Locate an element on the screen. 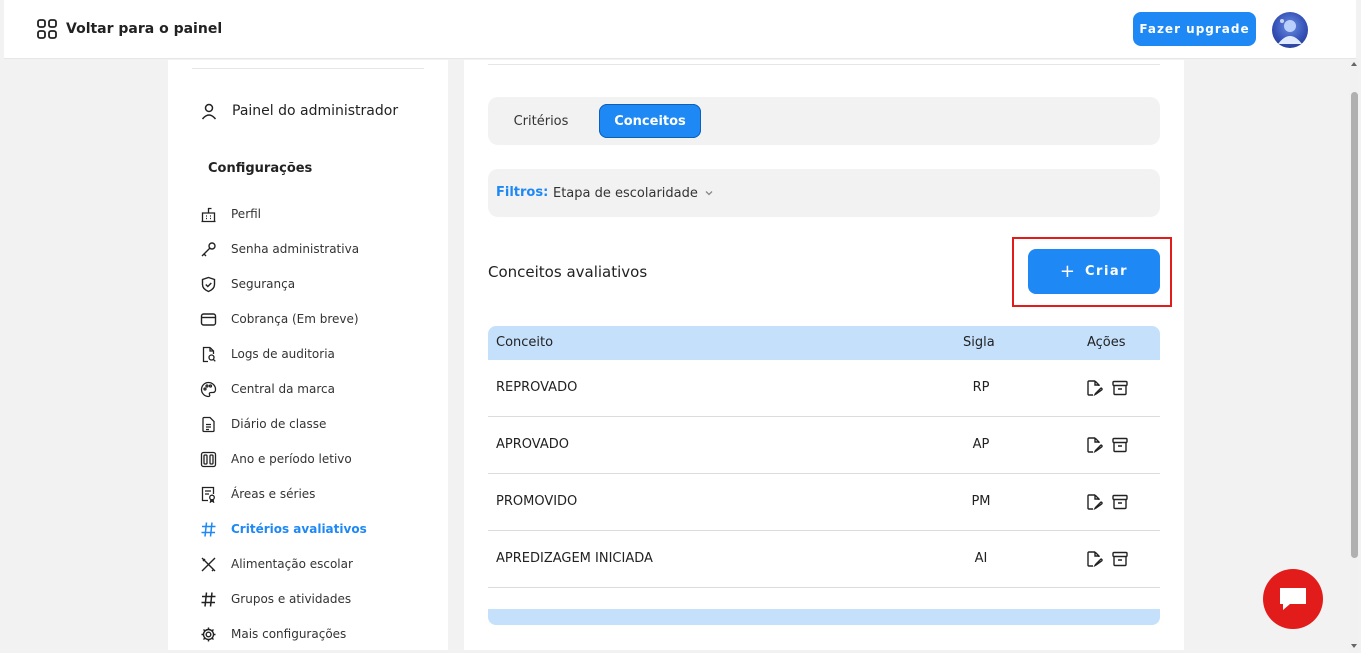 Image resolution: width=1361 pixels, height=653 pixels. sidebar-item-ano-e-periodo-letivo: Ano e período letivo is located at coordinates (276, 459).